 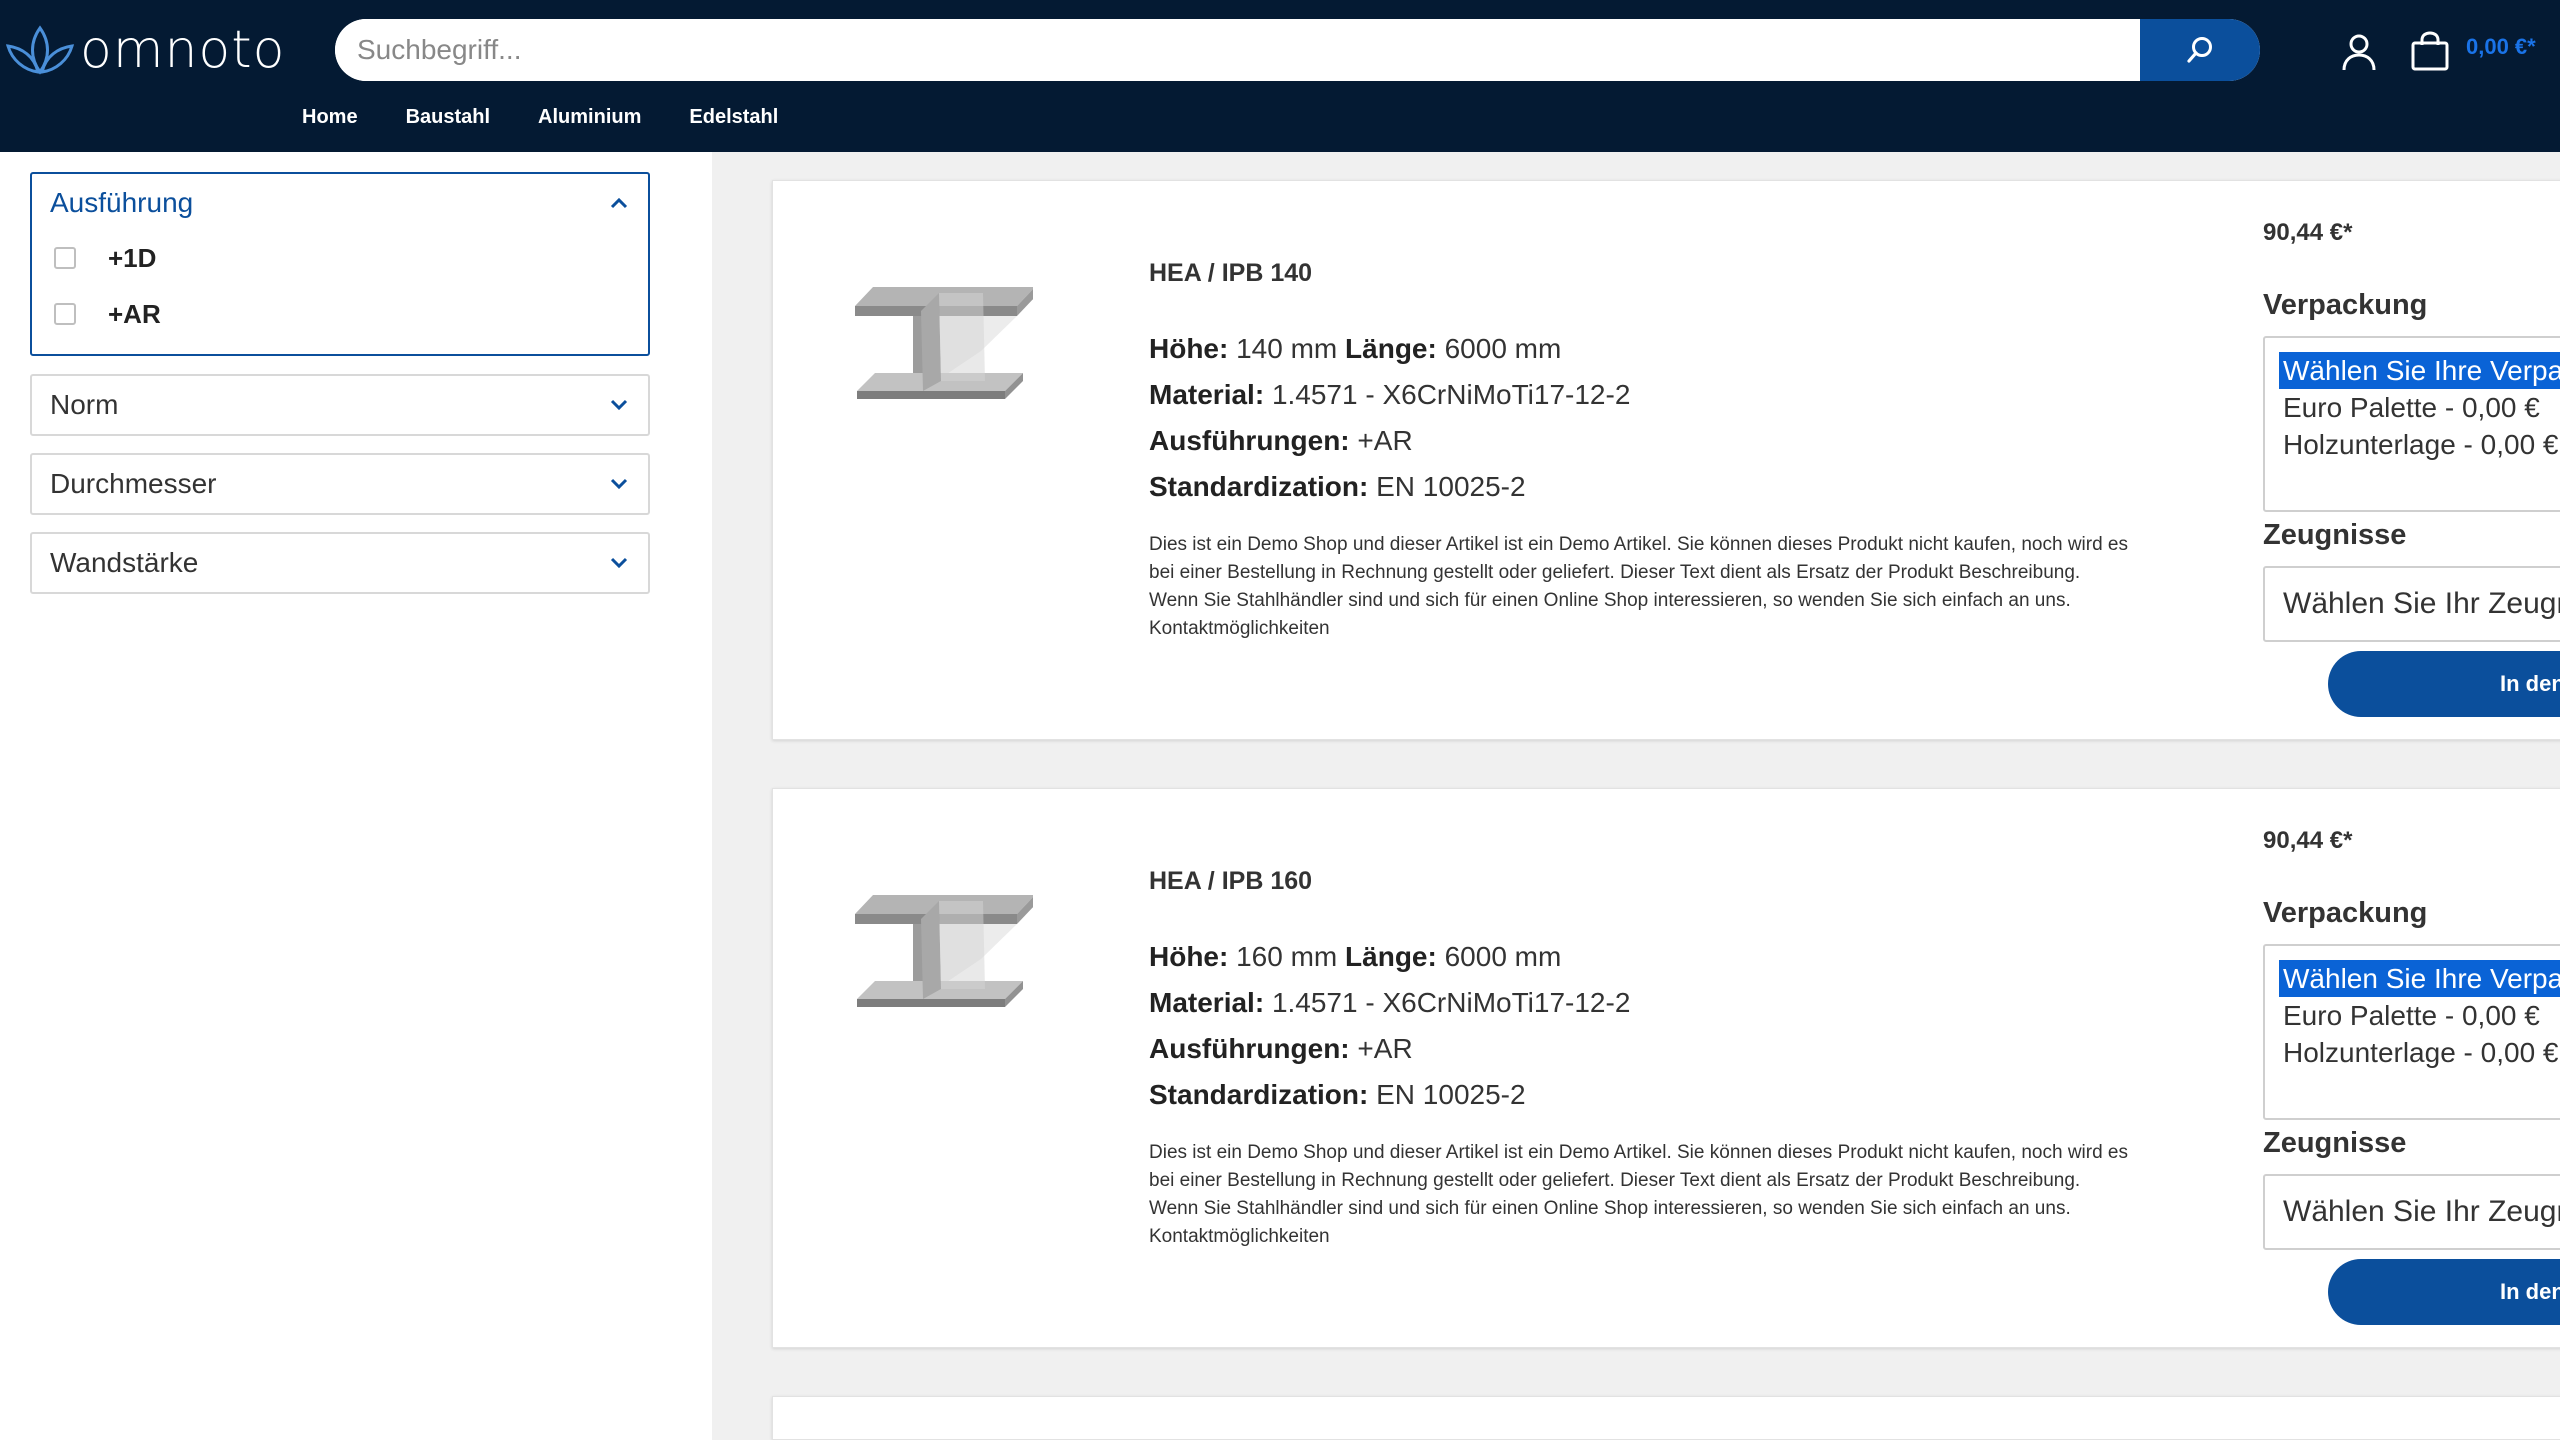 I want to click on spec-dimensions: Höhe: 160 mm Länge: 6000 mm, so click(x=1355, y=957).